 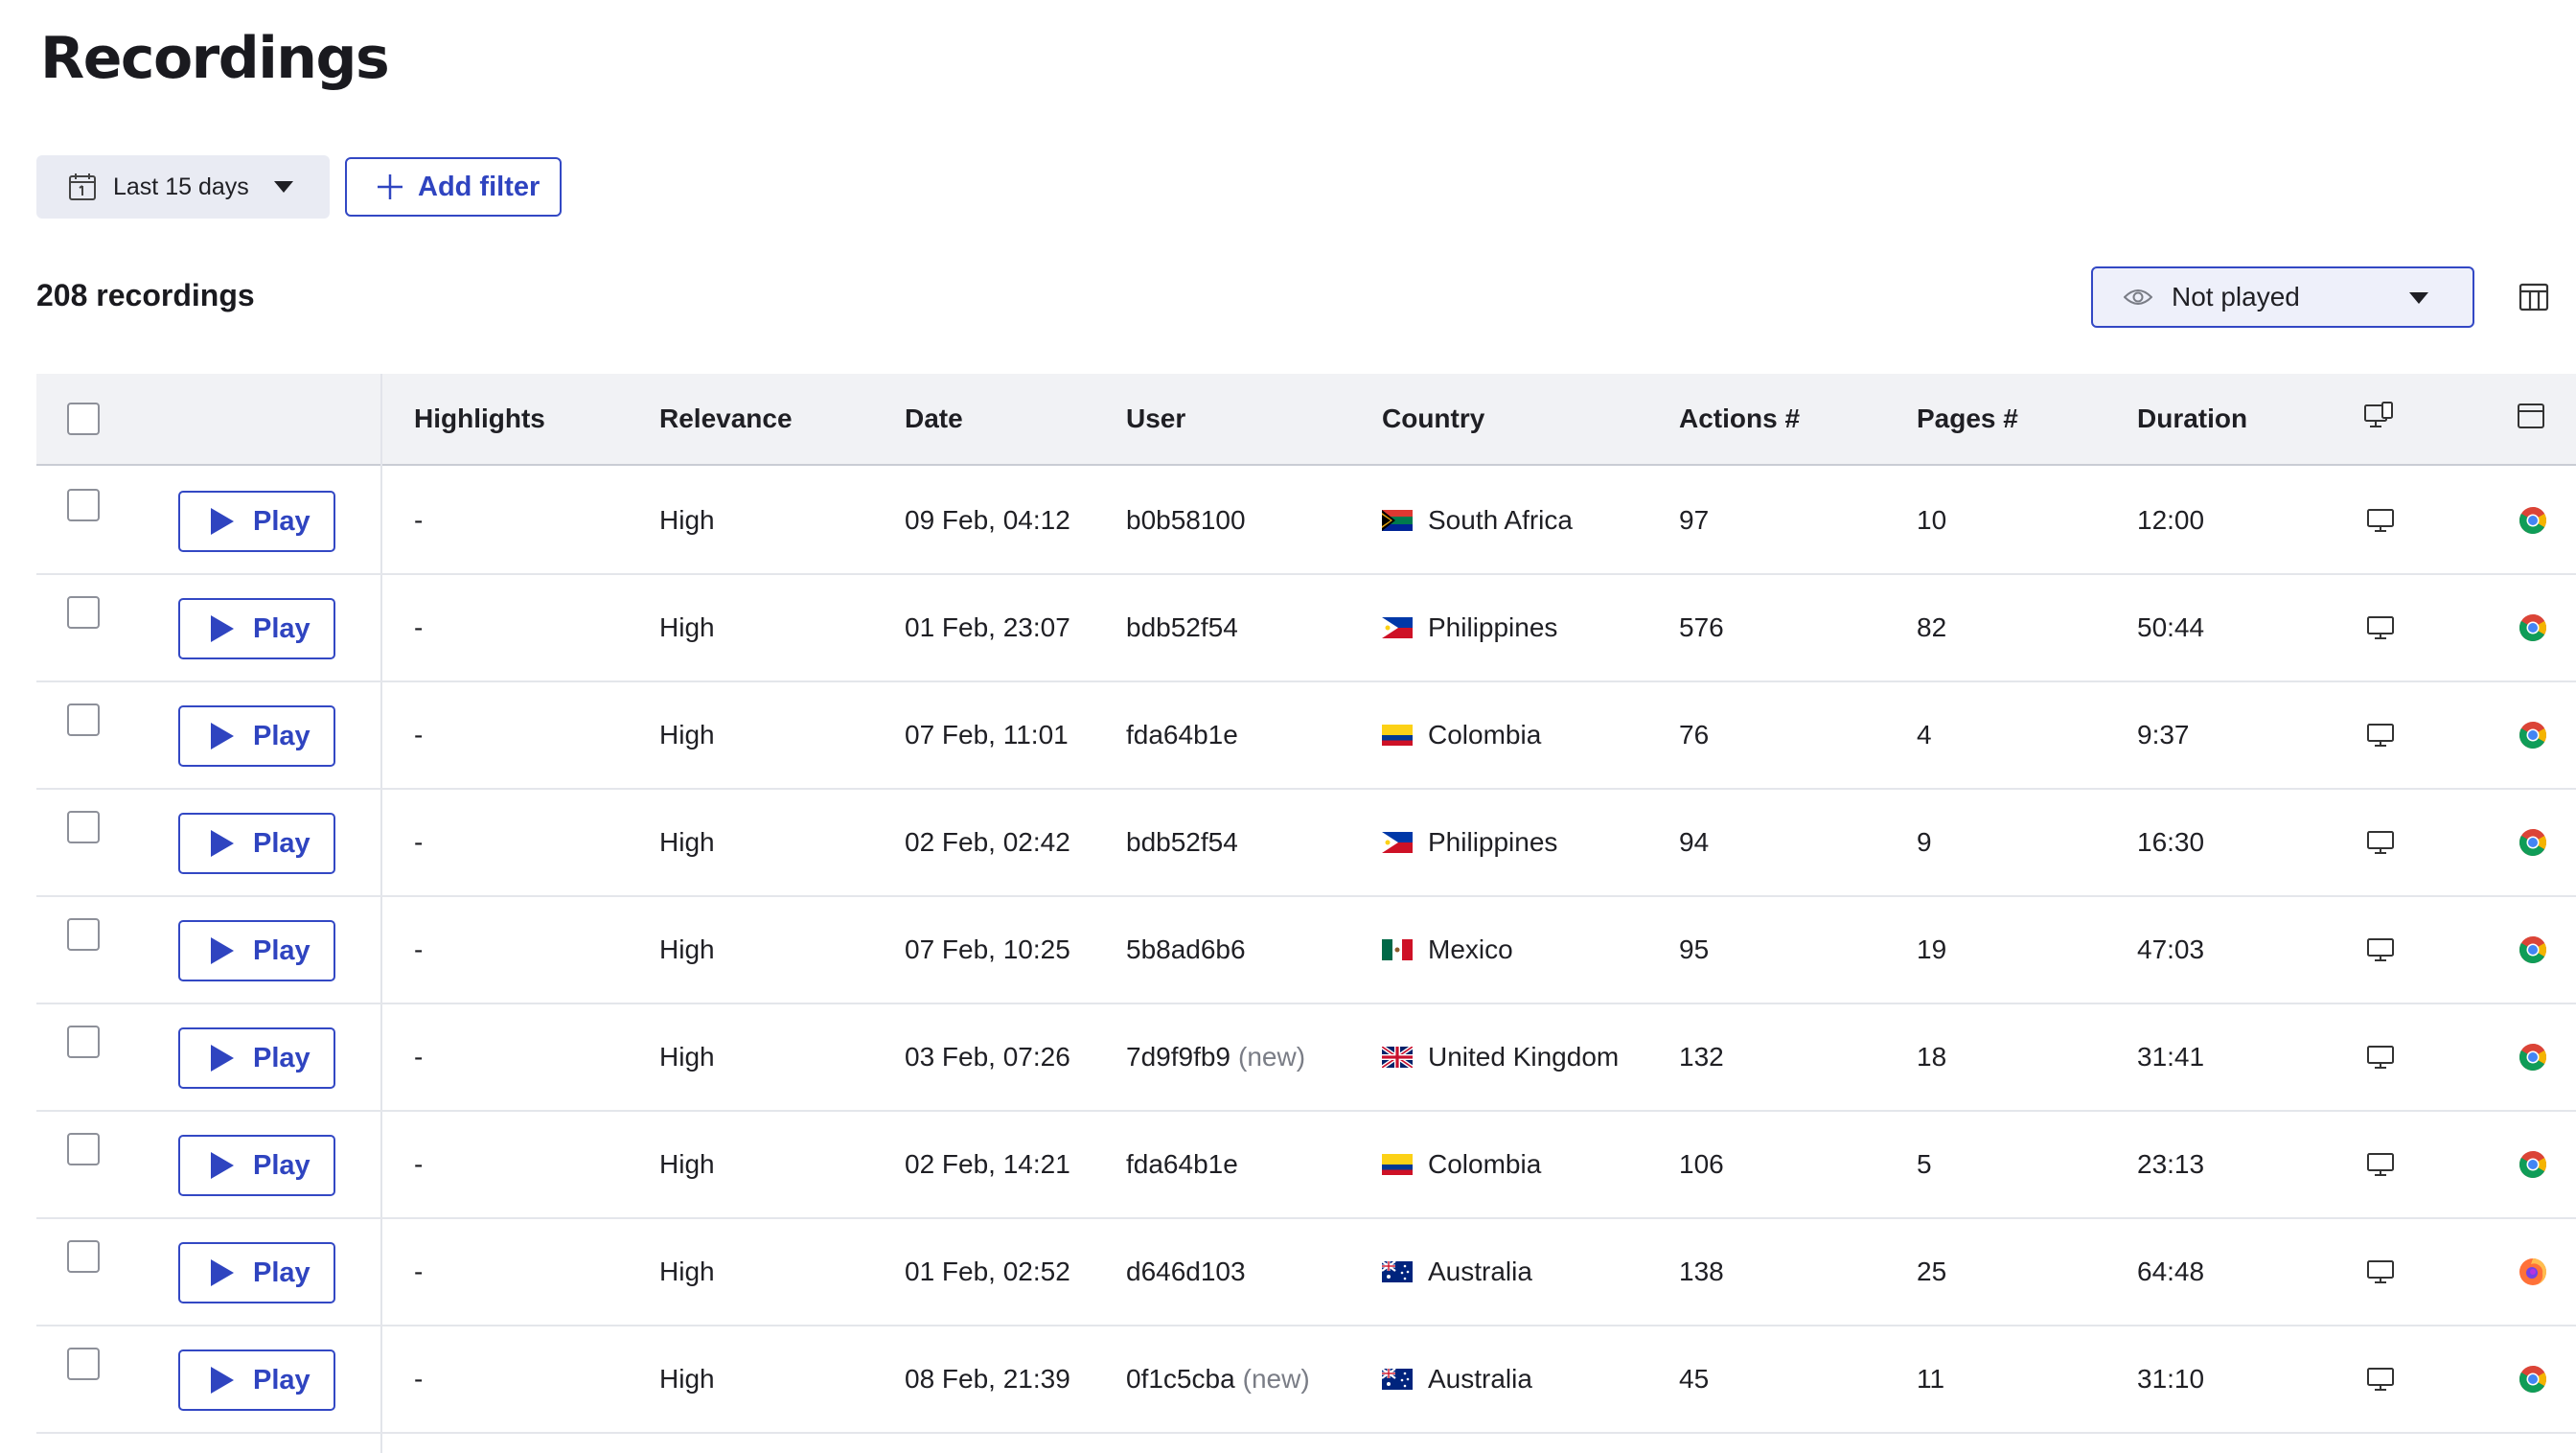 I want to click on cell-actions: 138, so click(x=1701, y=1271).